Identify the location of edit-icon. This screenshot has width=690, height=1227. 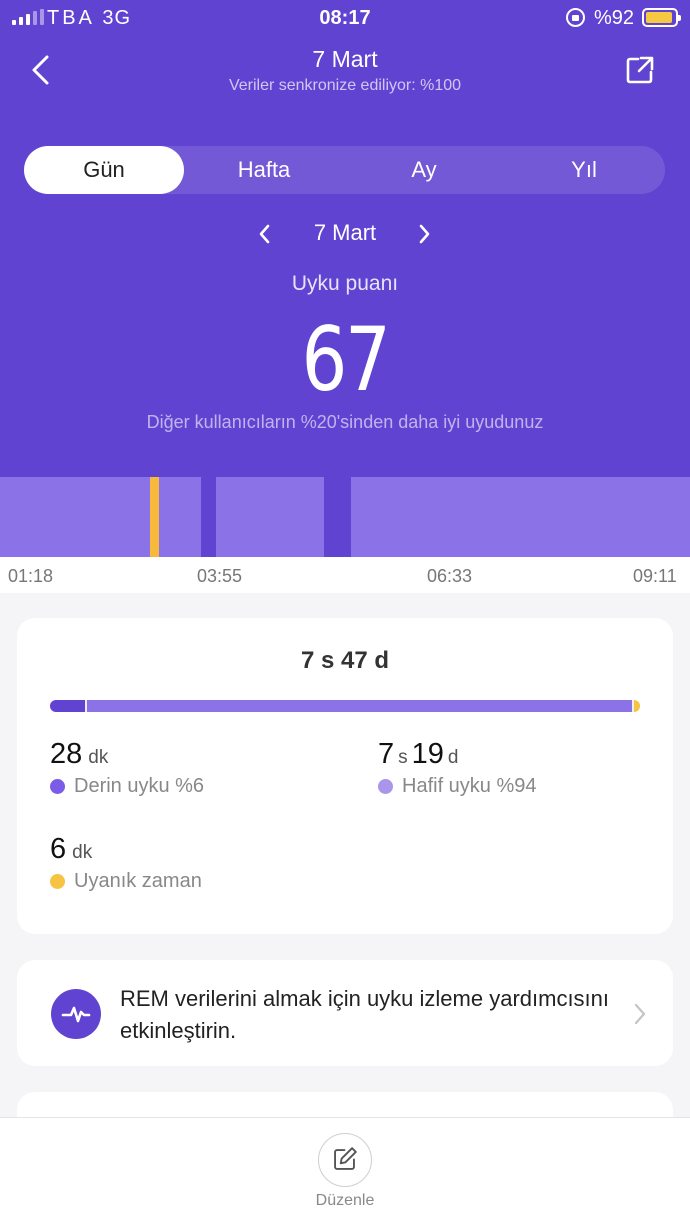
(345, 1158).